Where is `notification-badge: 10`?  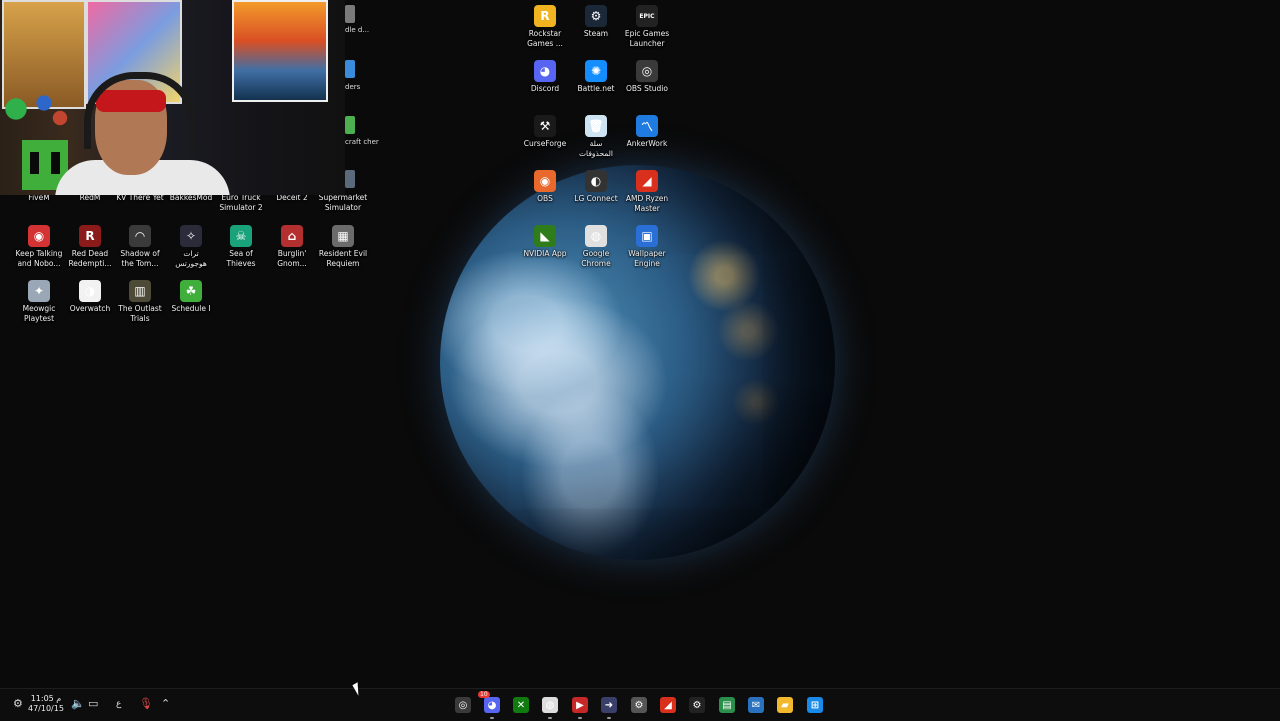
notification-badge: 10 is located at coordinates (484, 694).